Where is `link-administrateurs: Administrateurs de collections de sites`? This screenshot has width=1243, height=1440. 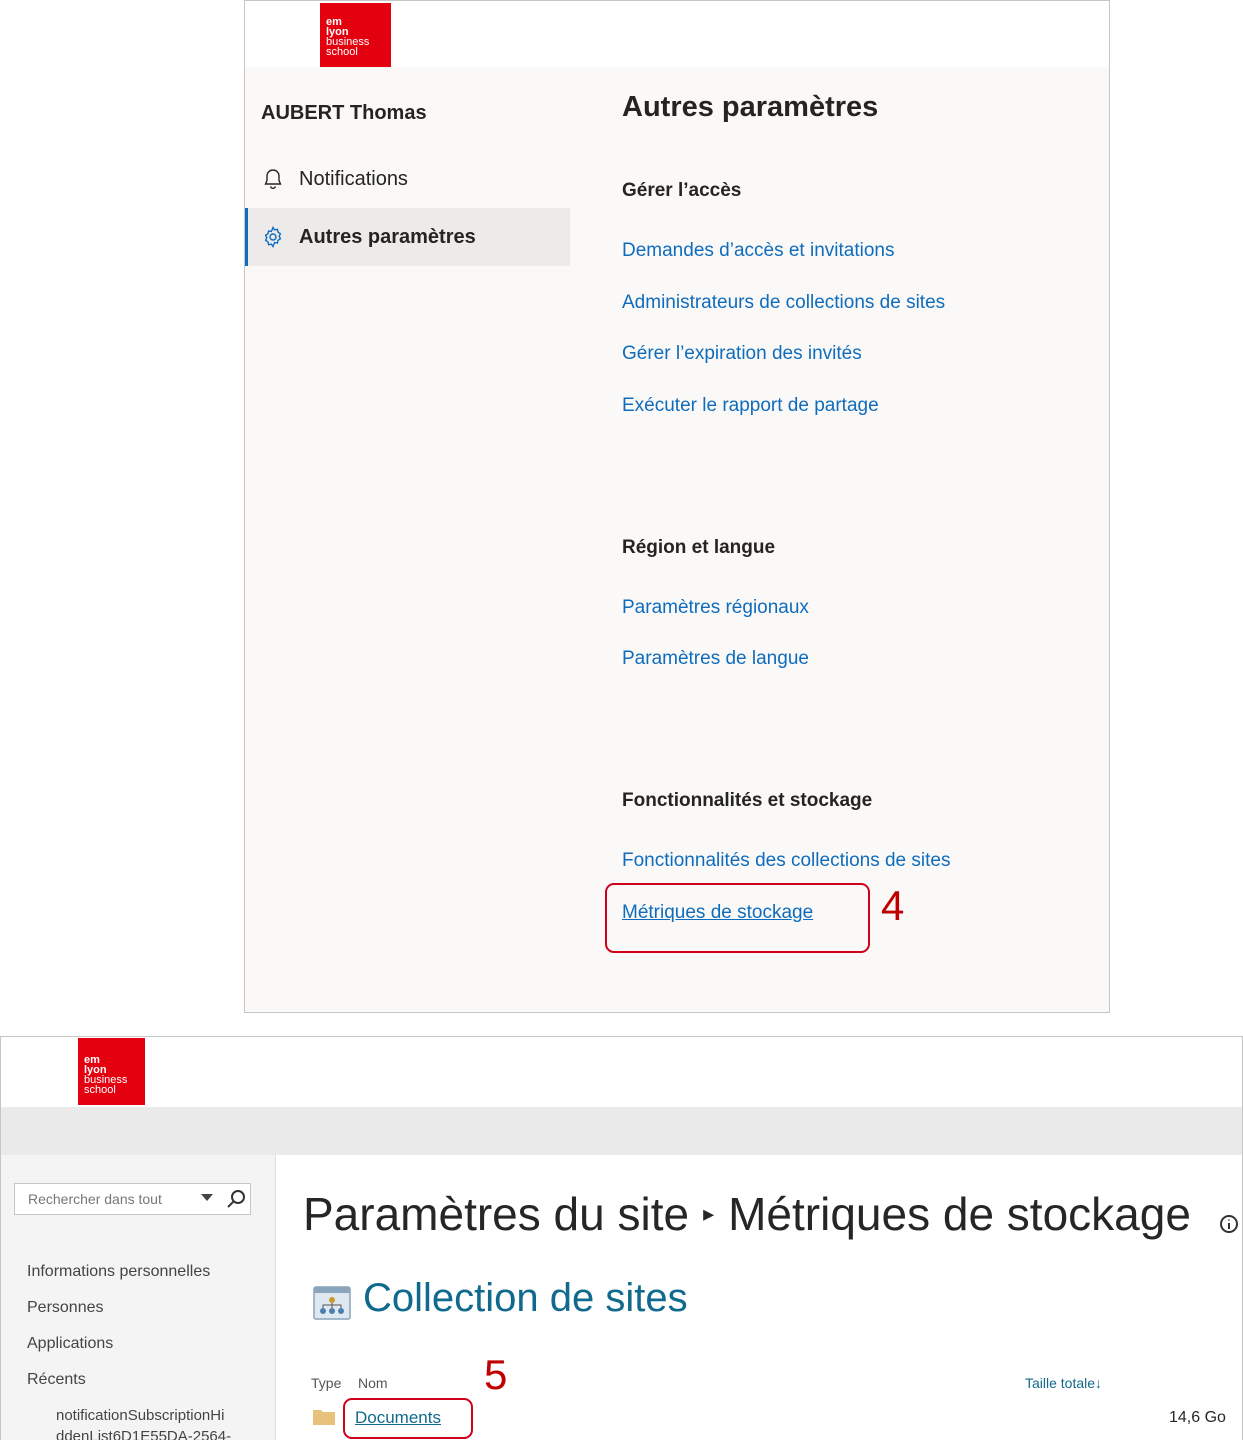
link-administrateurs: Administrateurs de collections de sites is located at coordinates (783, 303).